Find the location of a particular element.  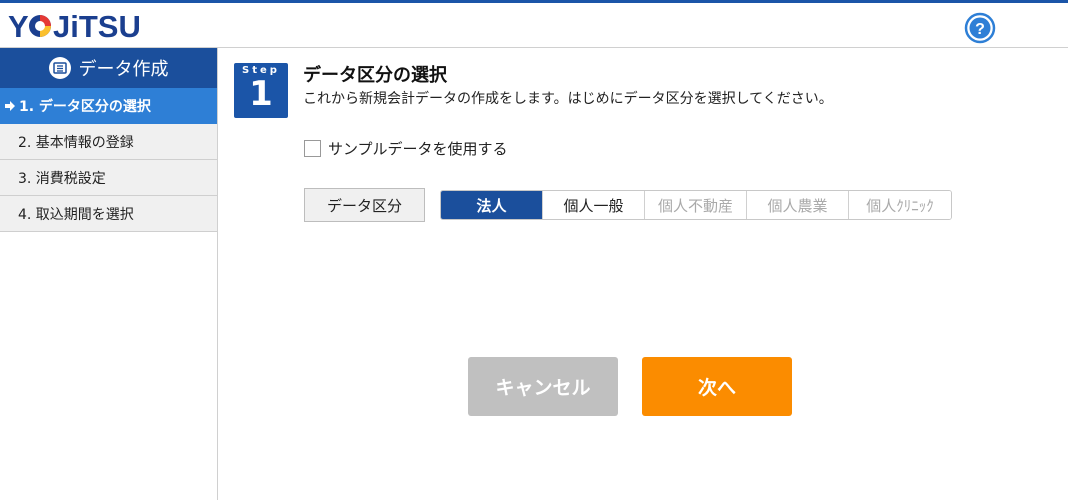

kubun-option-corporation: 法人 is located at coordinates (492, 205).